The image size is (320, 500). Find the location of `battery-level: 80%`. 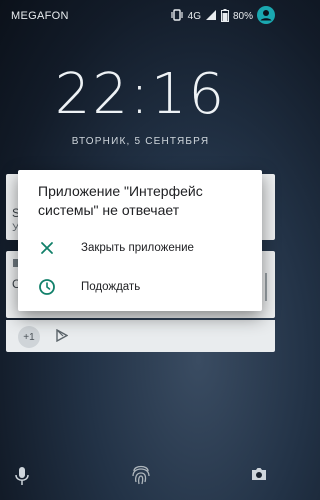

battery-level: 80% is located at coordinates (242, 16).